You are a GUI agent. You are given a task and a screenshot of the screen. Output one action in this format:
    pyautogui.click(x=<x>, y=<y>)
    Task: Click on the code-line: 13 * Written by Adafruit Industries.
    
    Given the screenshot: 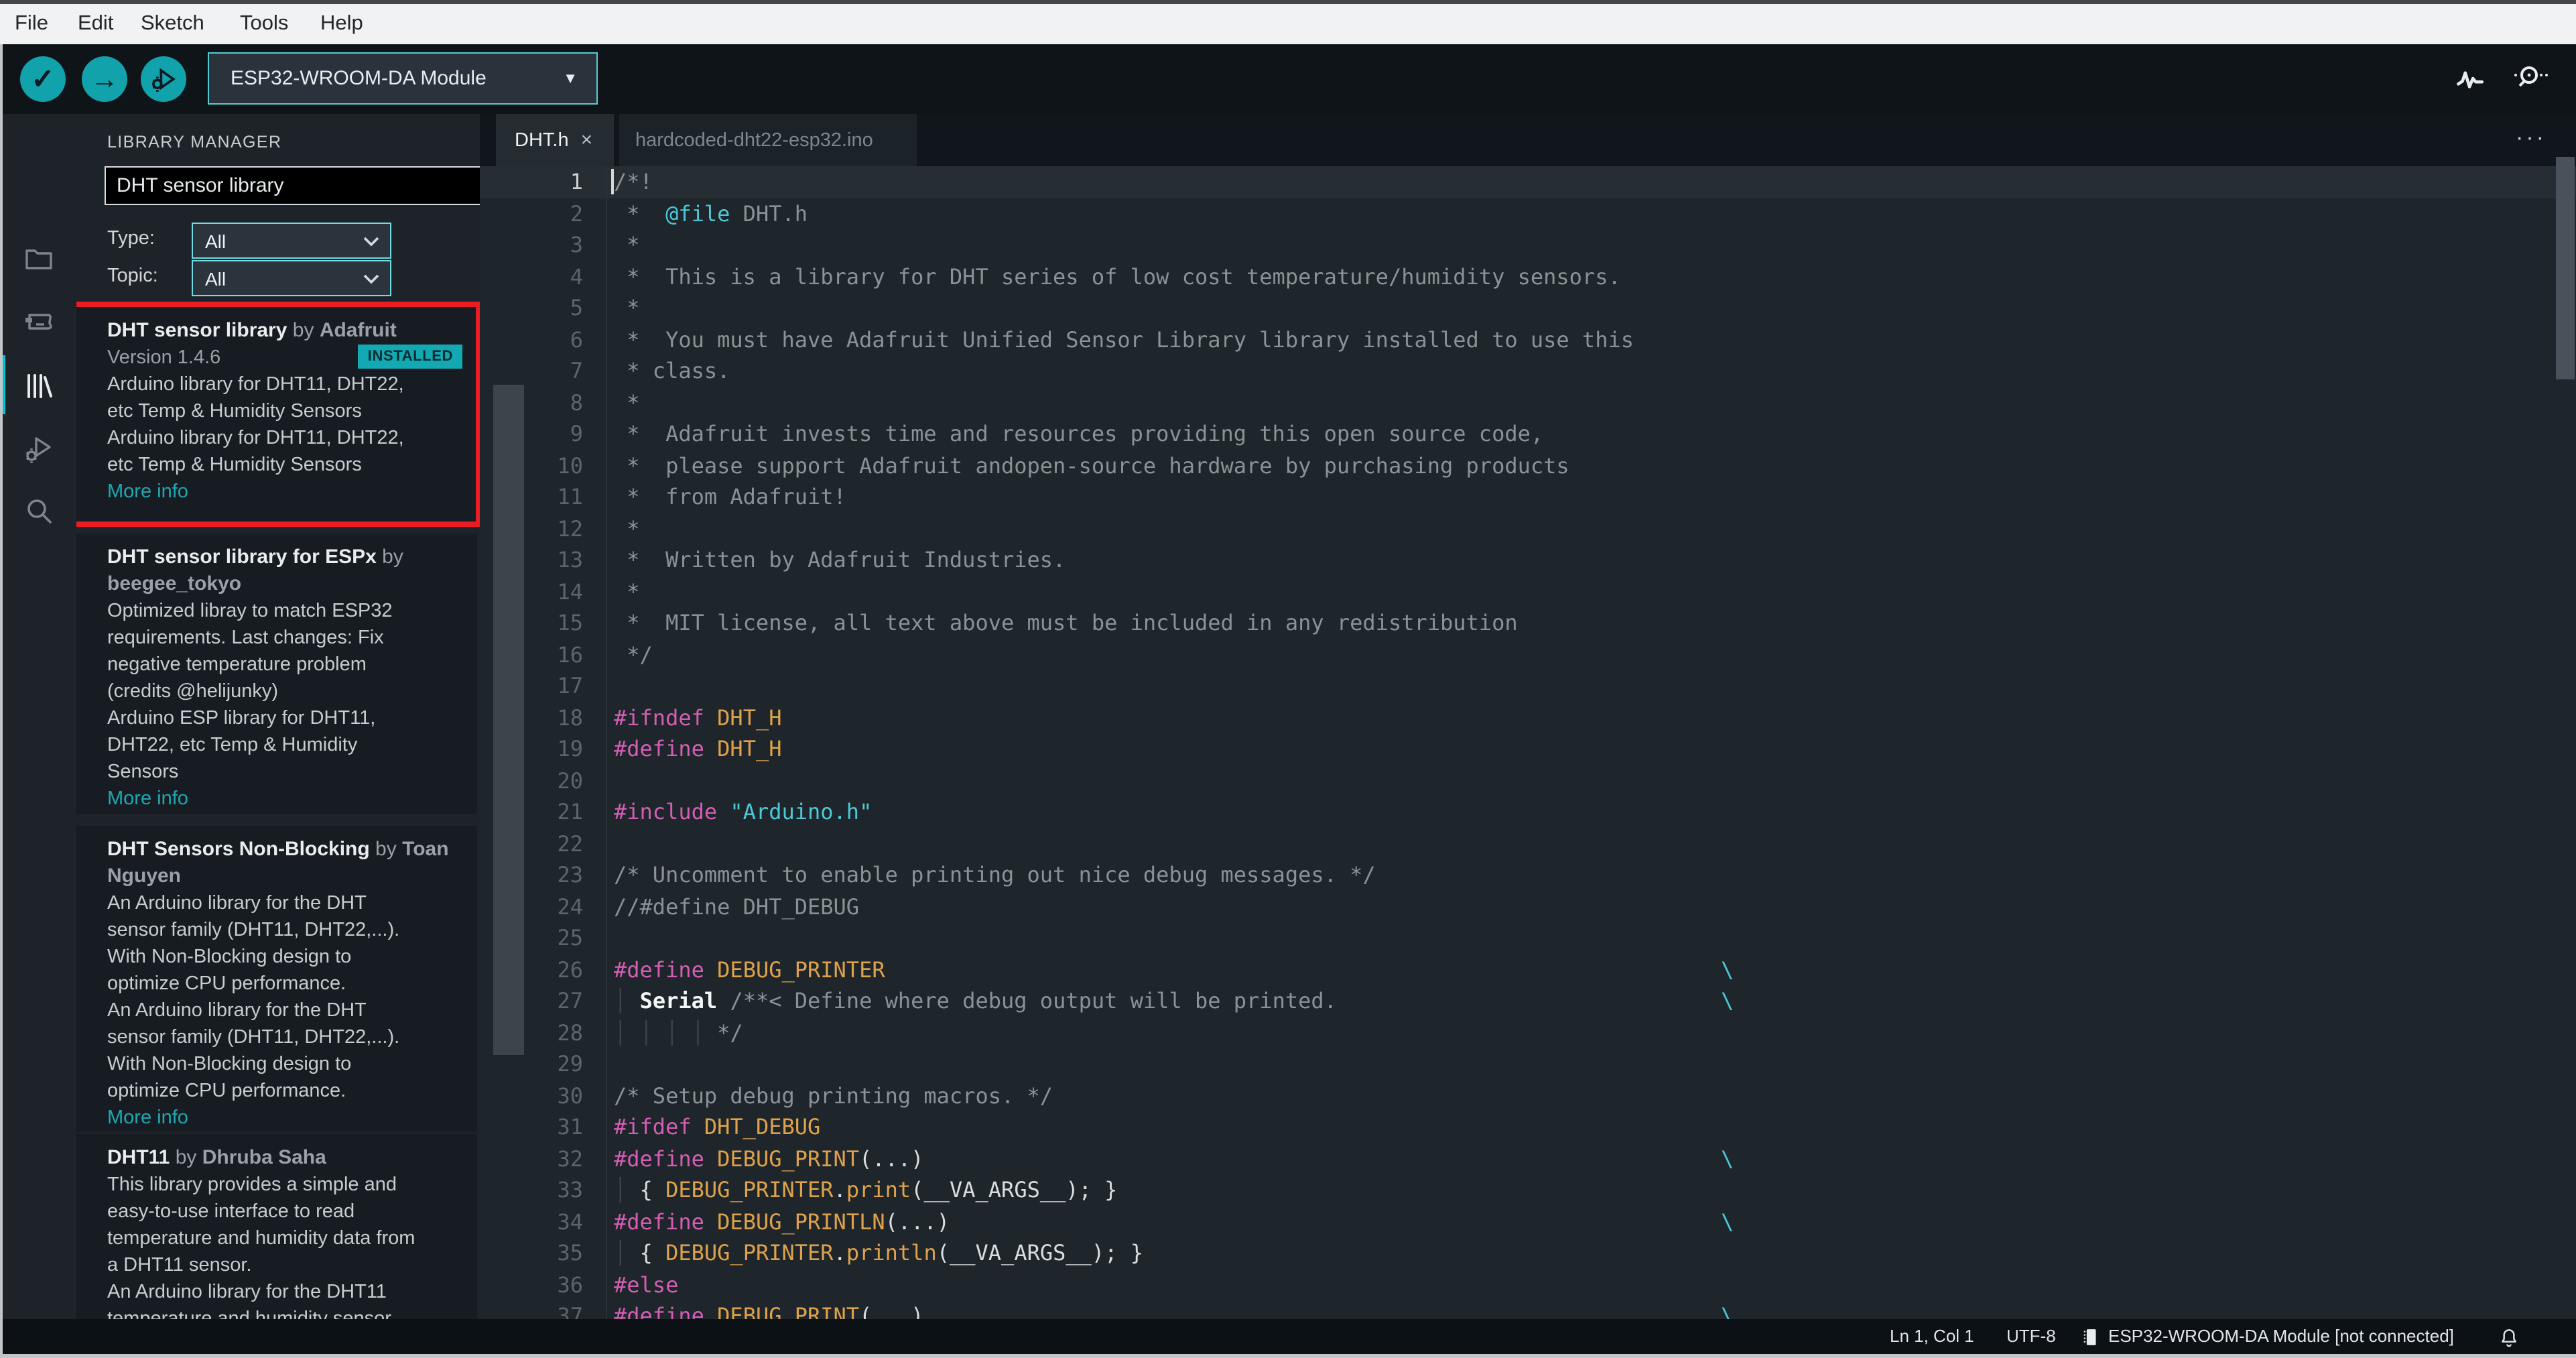 What is the action you would take?
    pyautogui.click(x=1528, y=560)
    